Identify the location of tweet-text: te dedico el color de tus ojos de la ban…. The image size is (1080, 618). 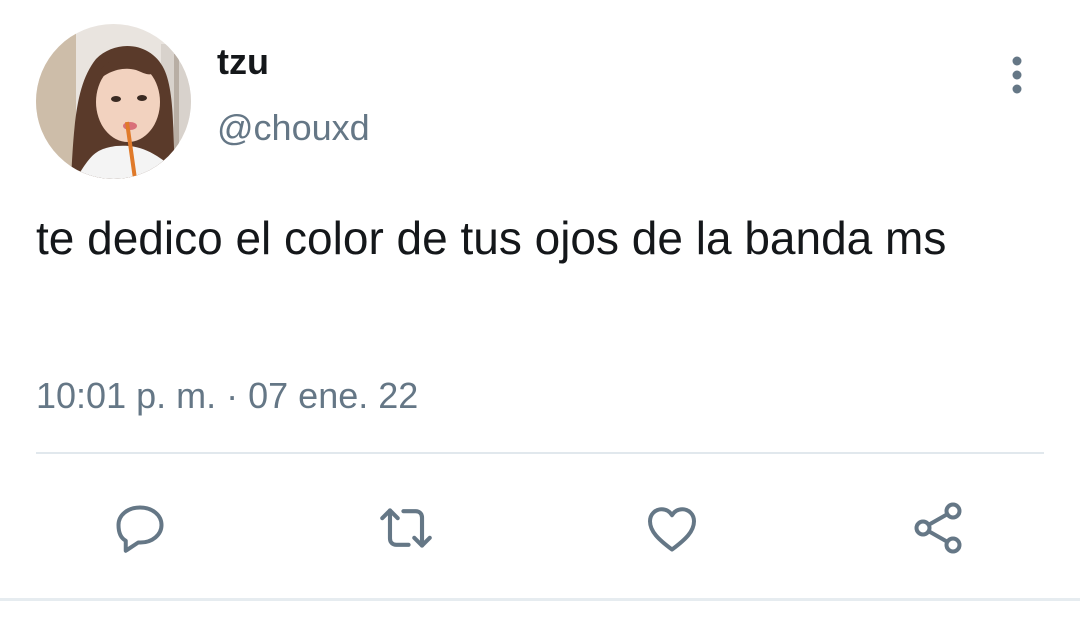
(491, 238).